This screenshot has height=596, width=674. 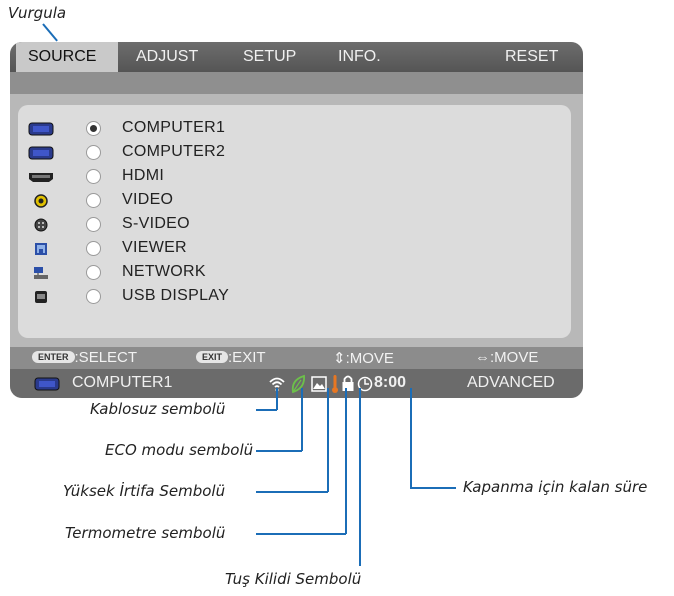 I want to click on tab-adjust: ADJUST, so click(x=167, y=57).